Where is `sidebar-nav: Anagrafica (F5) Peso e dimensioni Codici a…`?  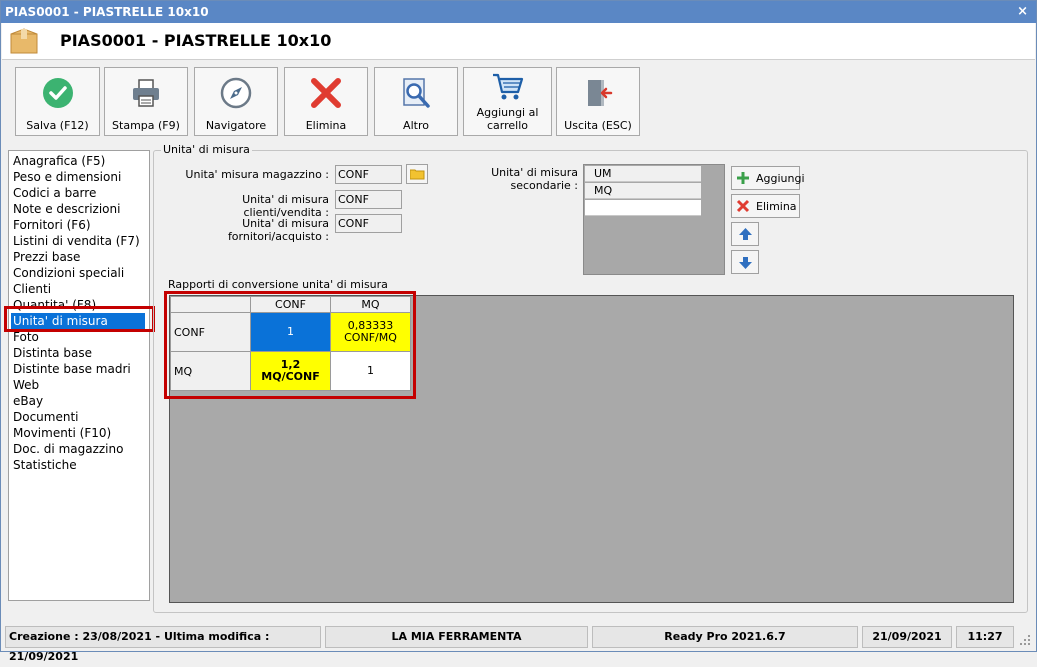 sidebar-nav: Anagrafica (F5) Peso e dimensioni Codici a… is located at coordinates (79, 375).